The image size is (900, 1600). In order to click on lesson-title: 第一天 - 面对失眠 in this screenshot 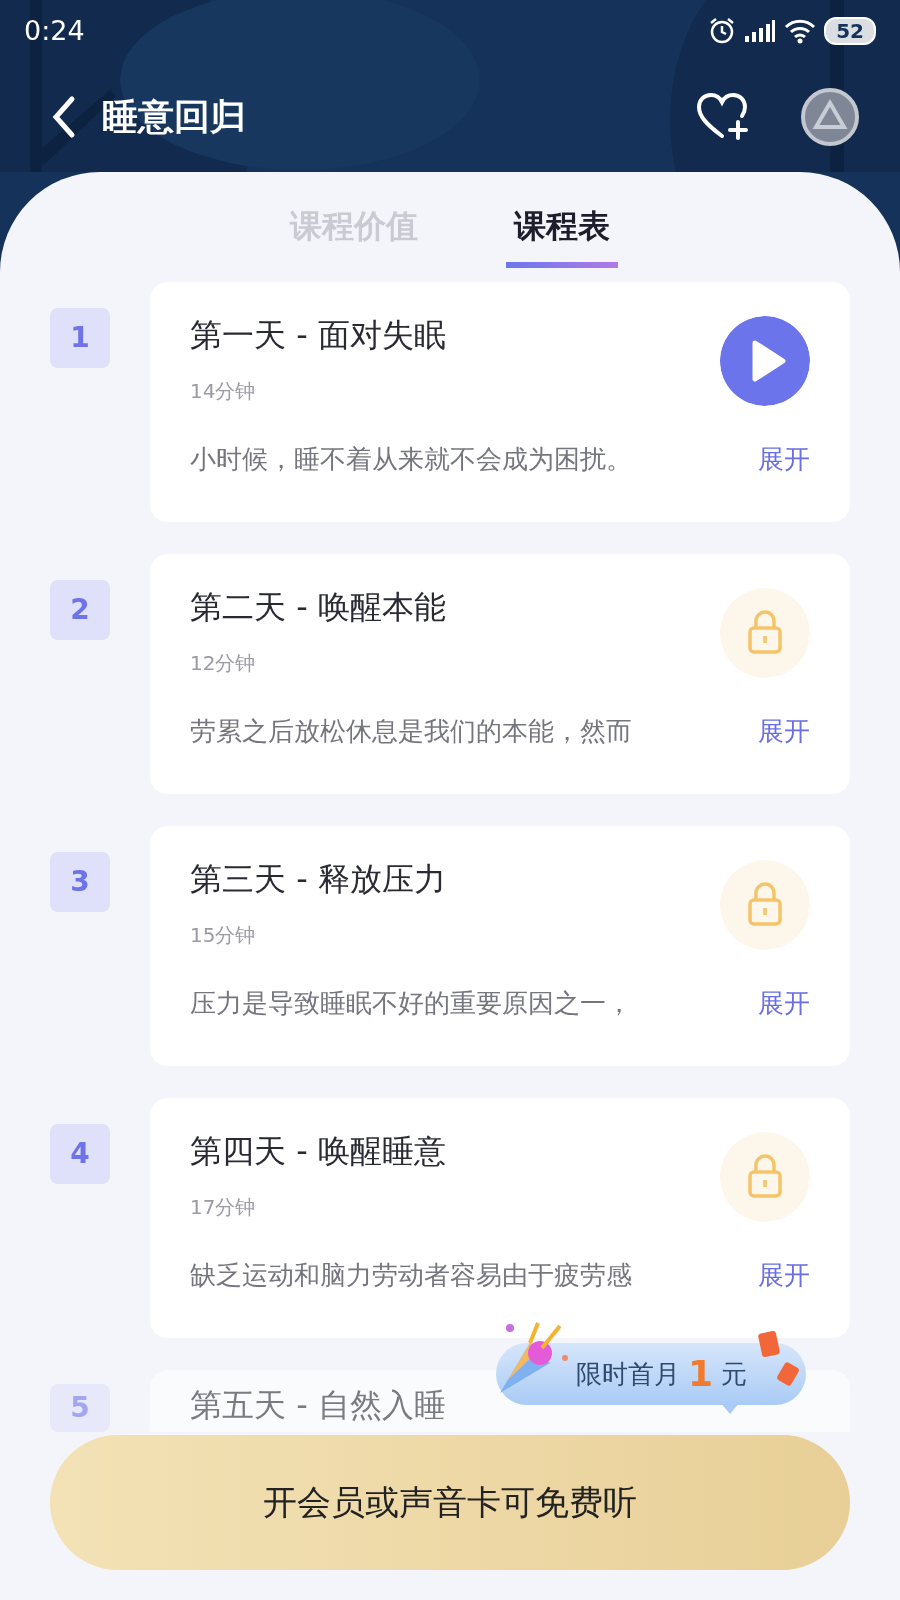, I will do `click(318, 335)`.